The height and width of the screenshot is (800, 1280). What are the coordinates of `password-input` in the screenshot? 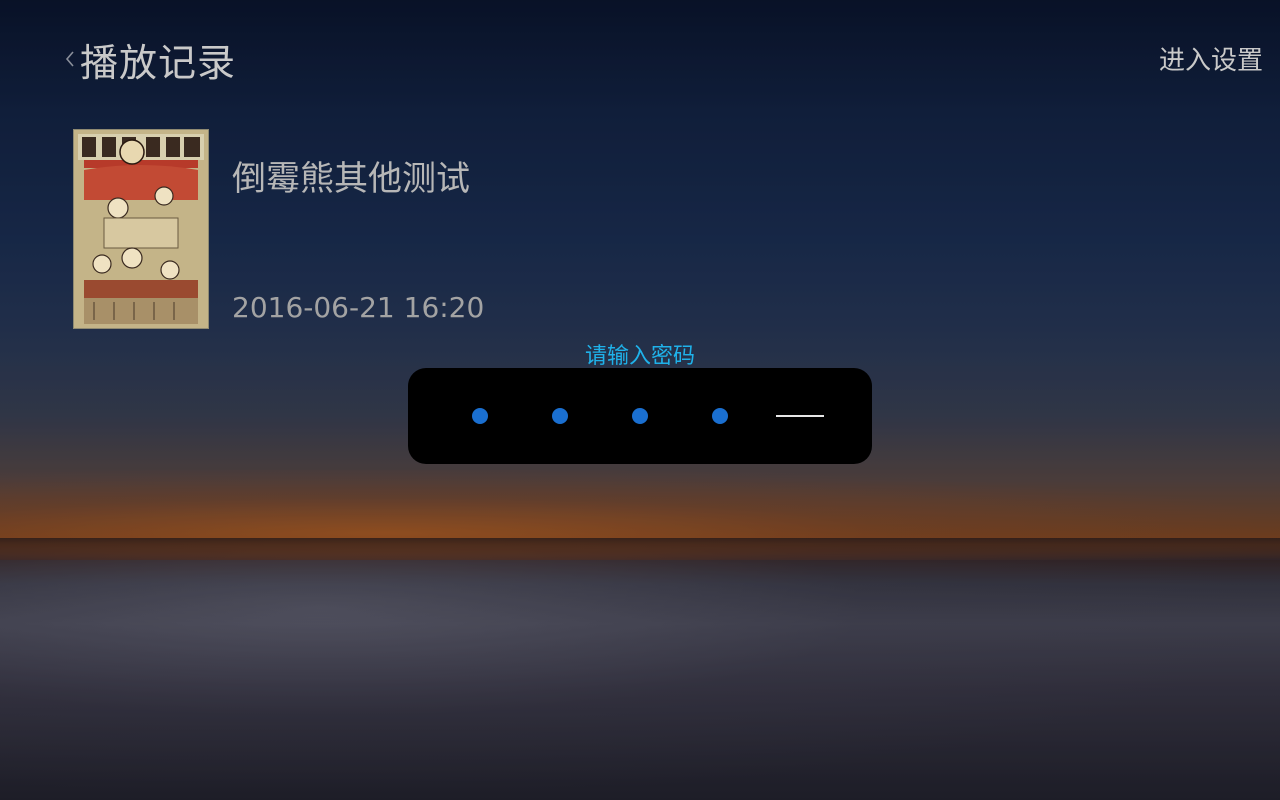 It's located at (640, 416).